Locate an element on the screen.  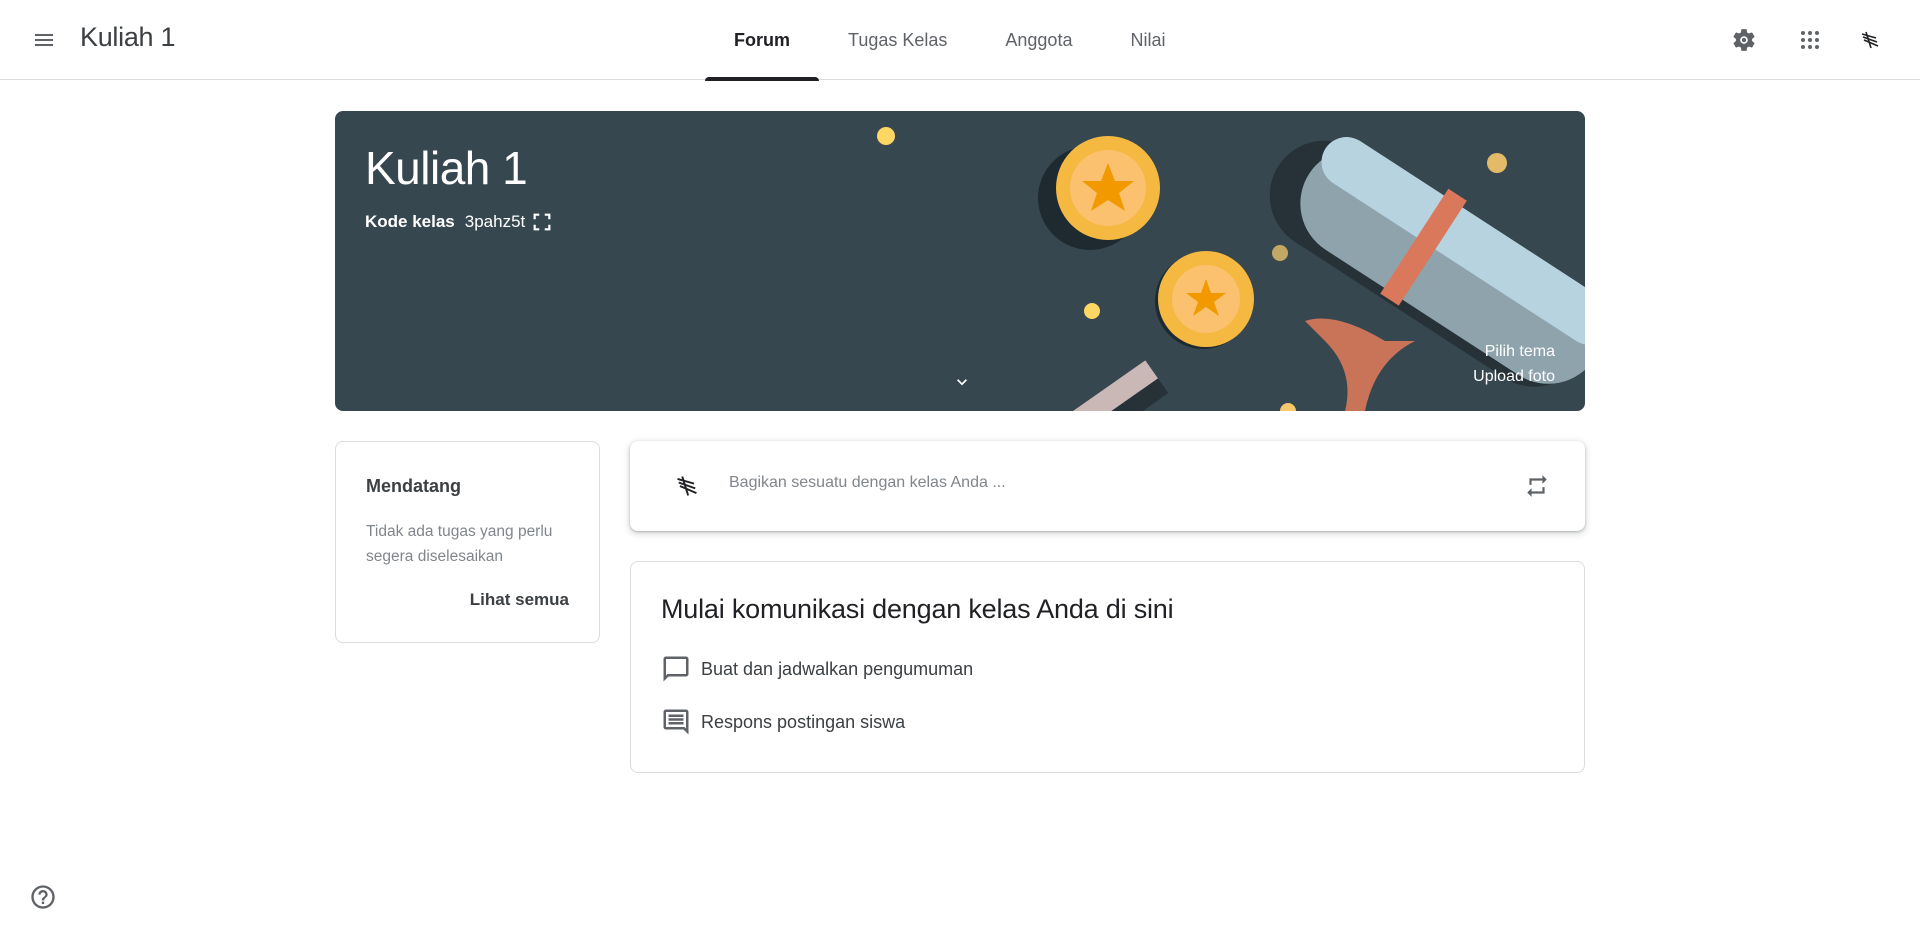
tab-tugas-kelas: Tugas Kelas is located at coordinates (897, 40).